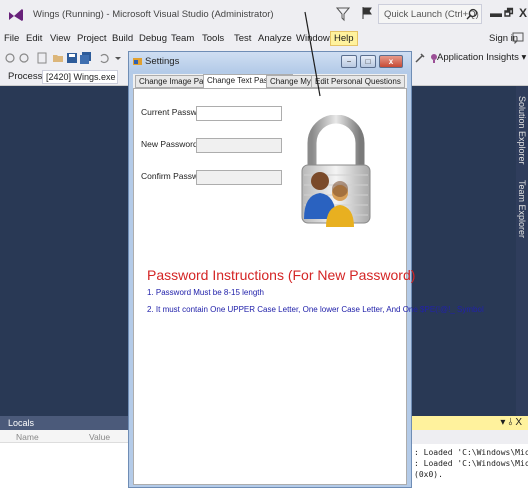 Image resolution: width=528 pixels, height=488 pixels. What do you see at coordinates (118, 58) in the screenshot?
I see `dropdown-arrow-icon` at bounding box center [118, 58].